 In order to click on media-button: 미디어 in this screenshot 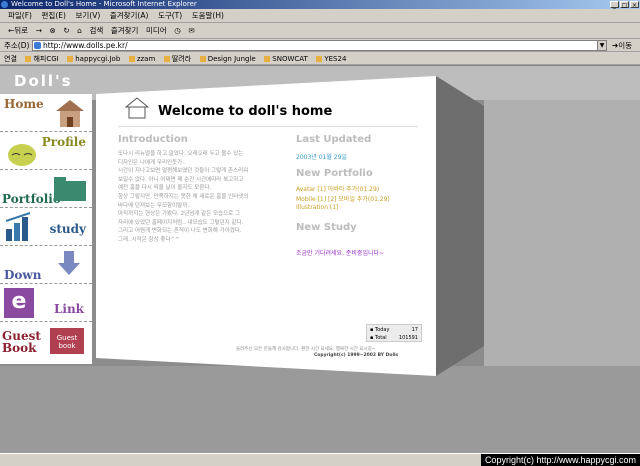, I will do `click(156, 30)`.